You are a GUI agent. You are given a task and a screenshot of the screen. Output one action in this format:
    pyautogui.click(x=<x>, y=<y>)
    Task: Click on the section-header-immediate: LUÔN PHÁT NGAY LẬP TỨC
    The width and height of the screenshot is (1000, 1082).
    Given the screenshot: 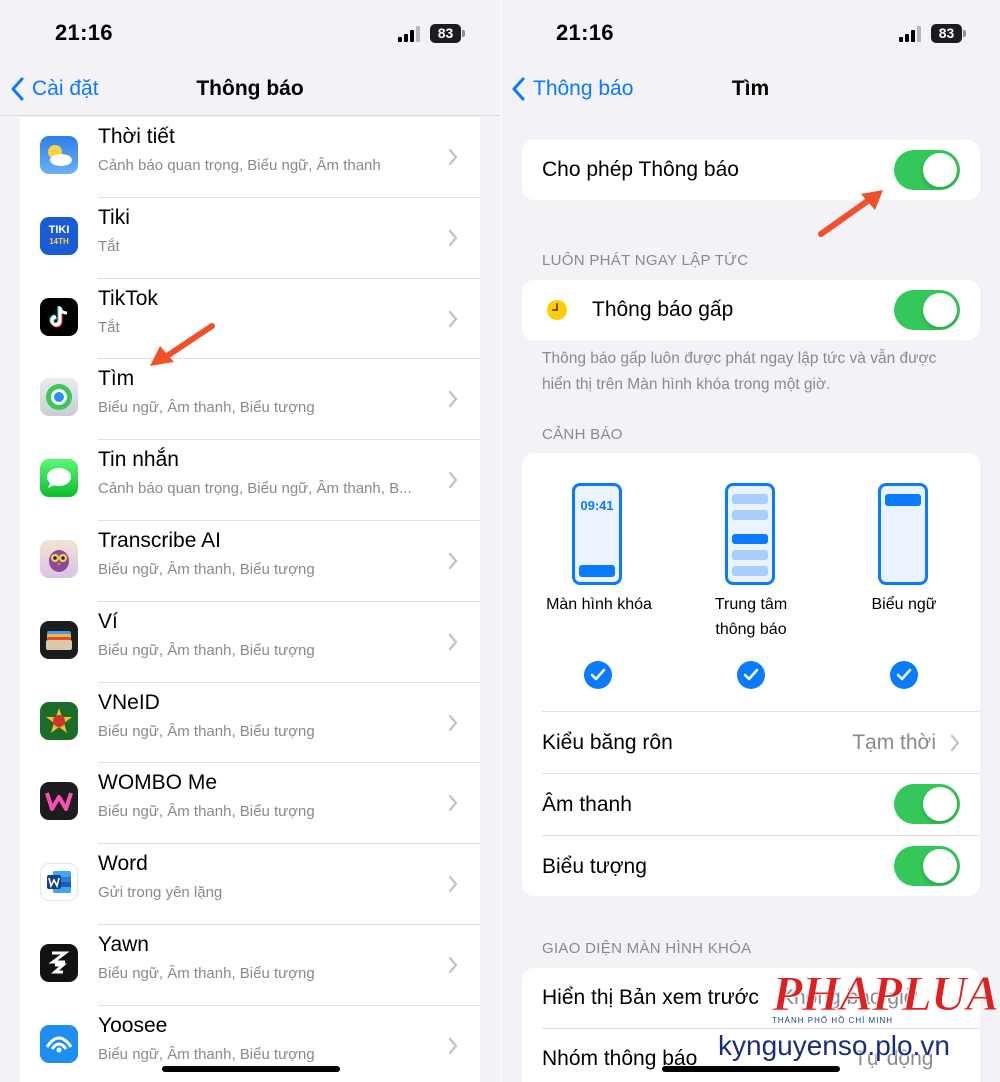 What is the action you would take?
    pyautogui.click(x=645, y=260)
    